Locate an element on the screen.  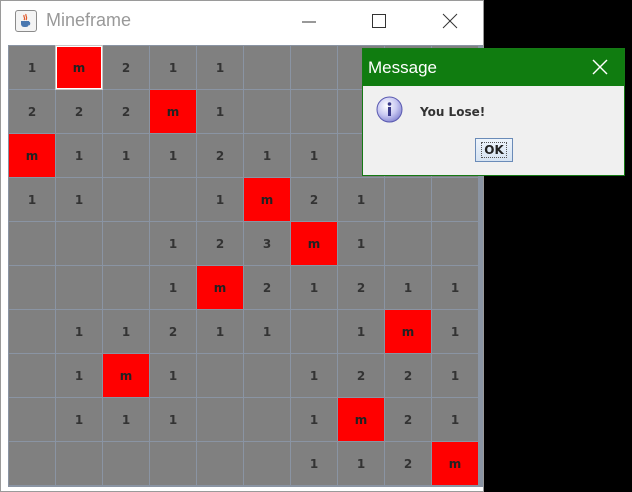
dialog-title-bar: Message is located at coordinates (493, 67).